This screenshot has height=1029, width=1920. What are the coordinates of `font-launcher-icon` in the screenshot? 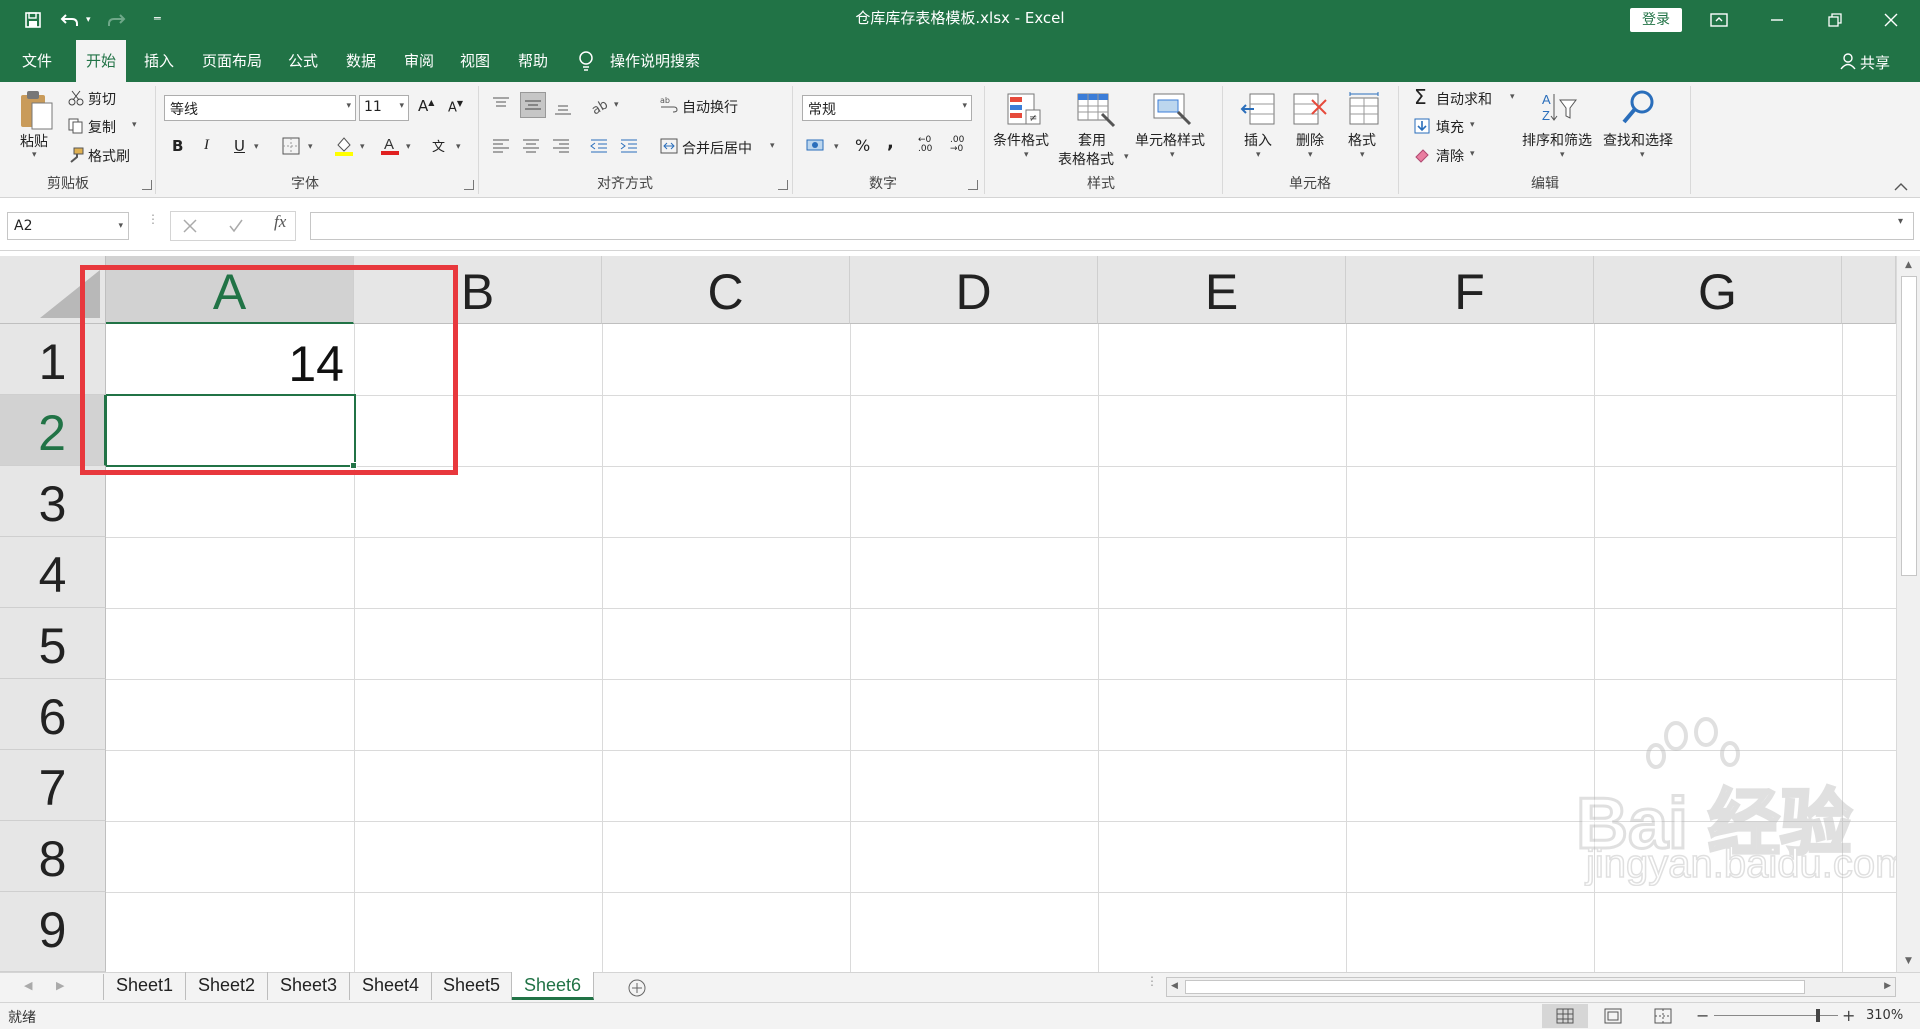 It's located at (469, 185).